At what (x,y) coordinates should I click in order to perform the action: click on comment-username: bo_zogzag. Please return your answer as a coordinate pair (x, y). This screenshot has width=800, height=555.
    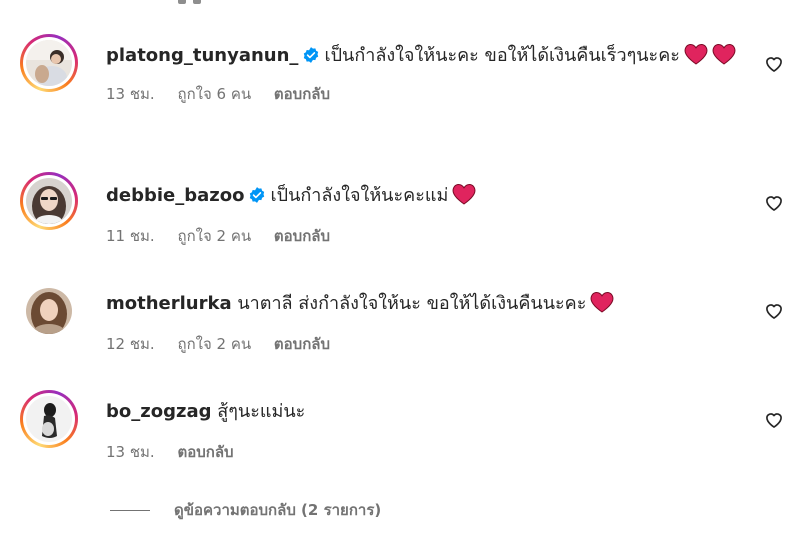
    Looking at the image, I should click on (159, 411).